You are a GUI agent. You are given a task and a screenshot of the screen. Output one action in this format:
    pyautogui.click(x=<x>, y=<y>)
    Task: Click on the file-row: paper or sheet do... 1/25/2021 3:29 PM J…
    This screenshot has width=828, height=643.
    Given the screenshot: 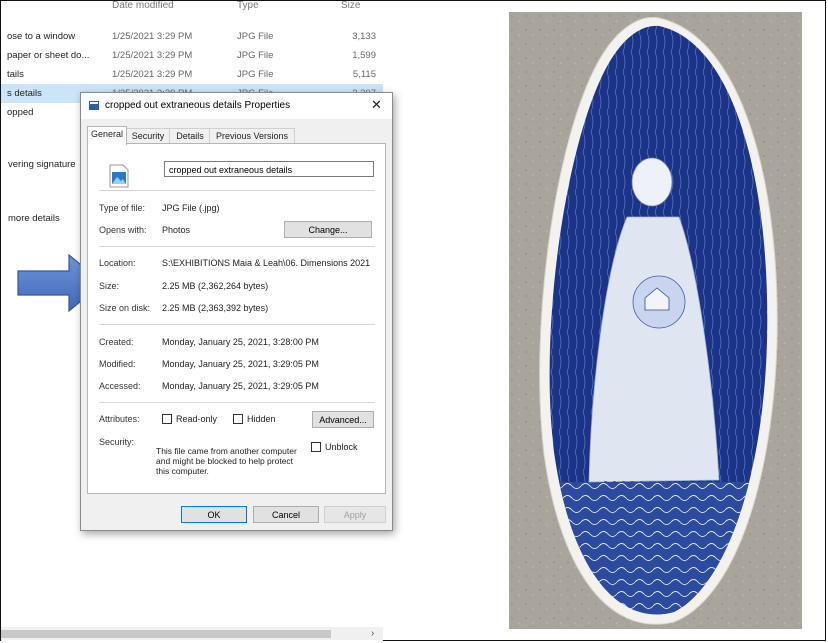 What is the action you would take?
    pyautogui.click(x=192, y=55)
    